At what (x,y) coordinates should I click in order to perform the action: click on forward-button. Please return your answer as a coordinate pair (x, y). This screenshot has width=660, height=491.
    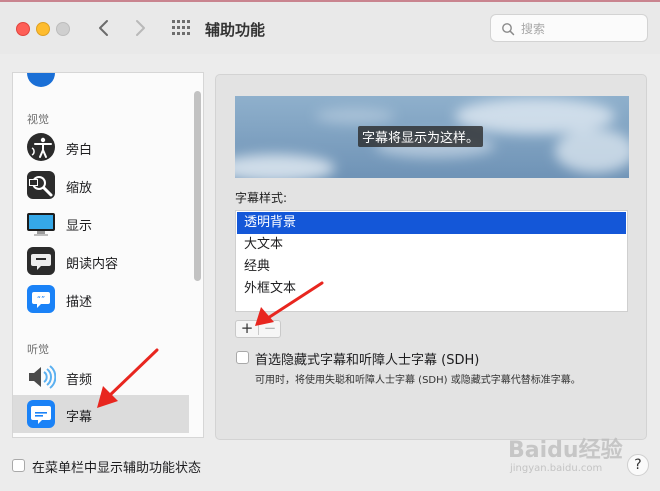
    Looking at the image, I should click on (140, 28).